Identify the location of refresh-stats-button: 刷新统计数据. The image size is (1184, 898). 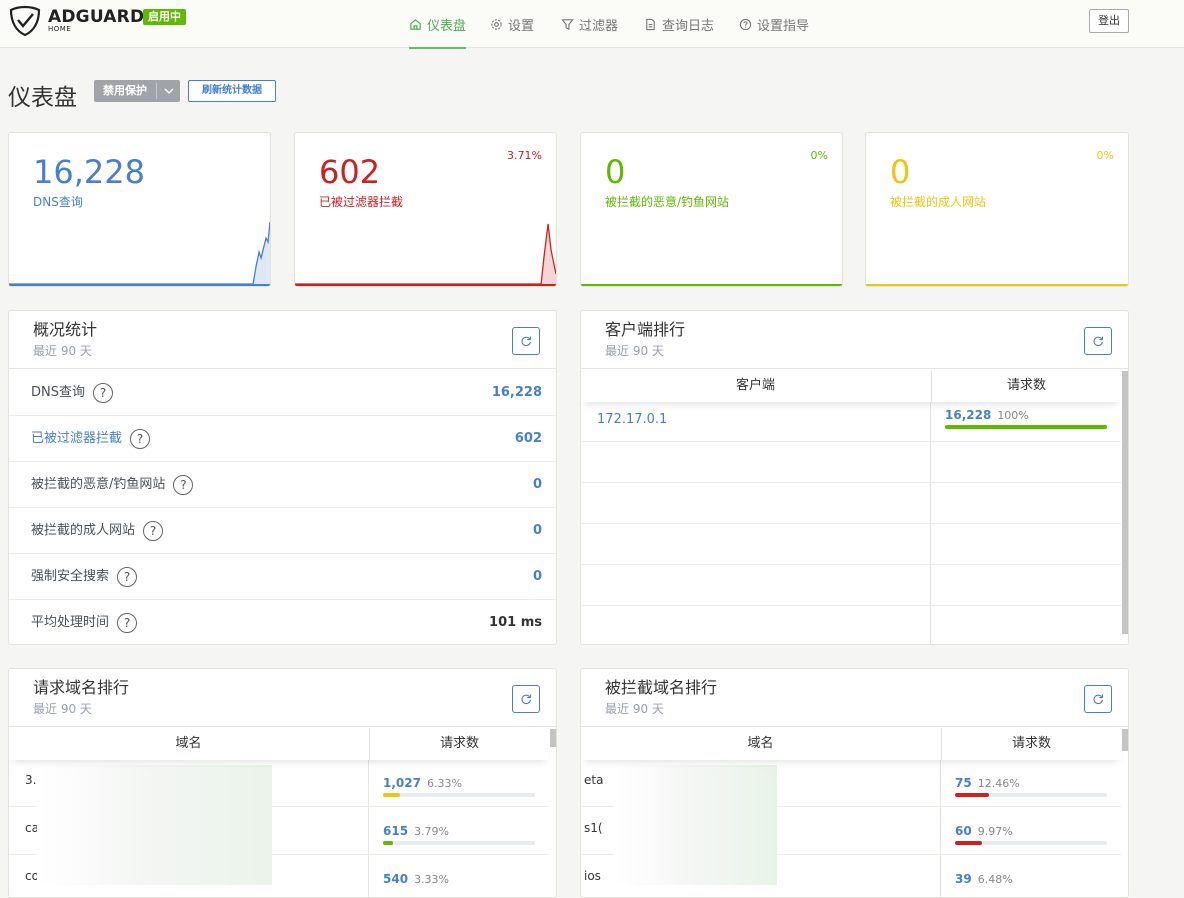
(232, 91).